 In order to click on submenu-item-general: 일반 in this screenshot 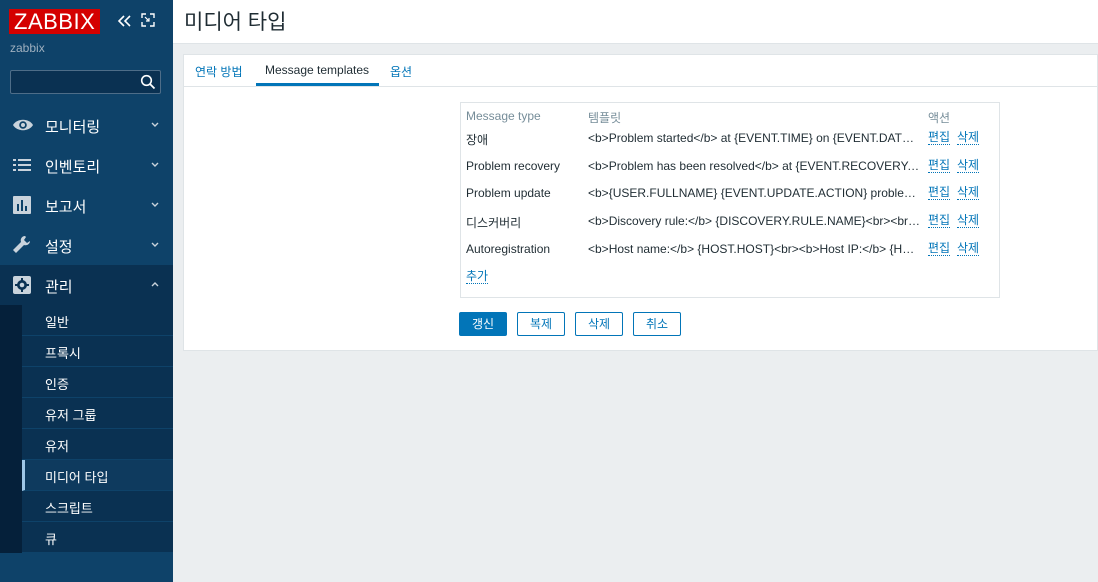, I will do `click(97, 320)`.